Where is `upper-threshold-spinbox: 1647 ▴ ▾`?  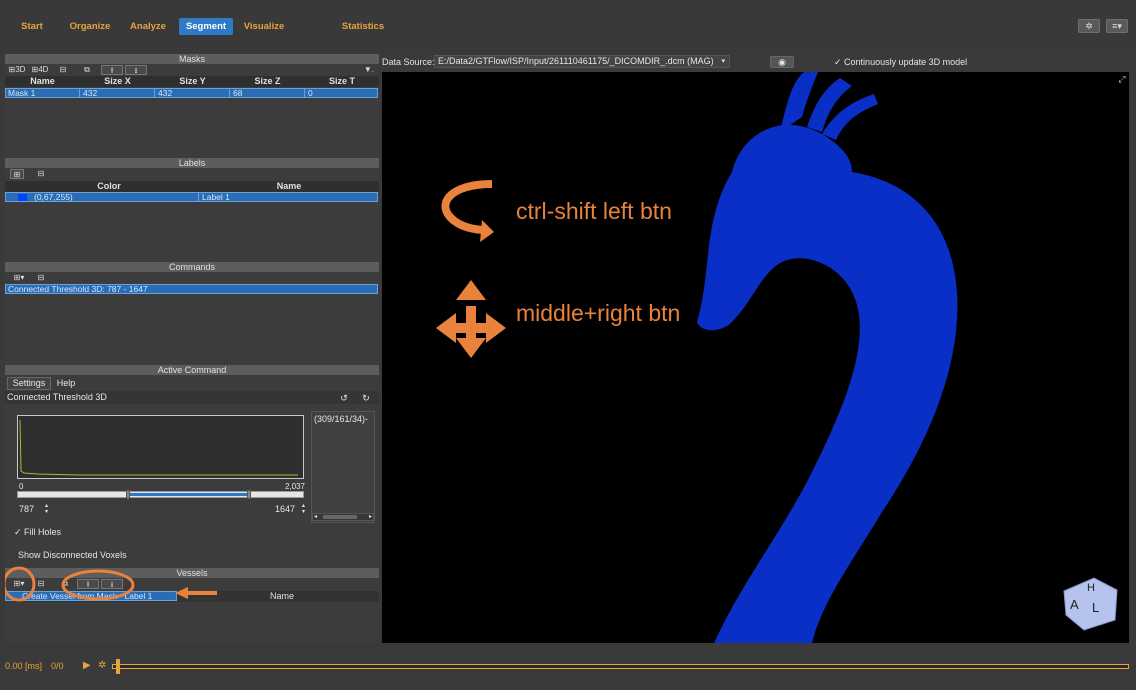
upper-threshold-spinbox: 1647 ▴ ▾ is located at coordinates (287, 509).